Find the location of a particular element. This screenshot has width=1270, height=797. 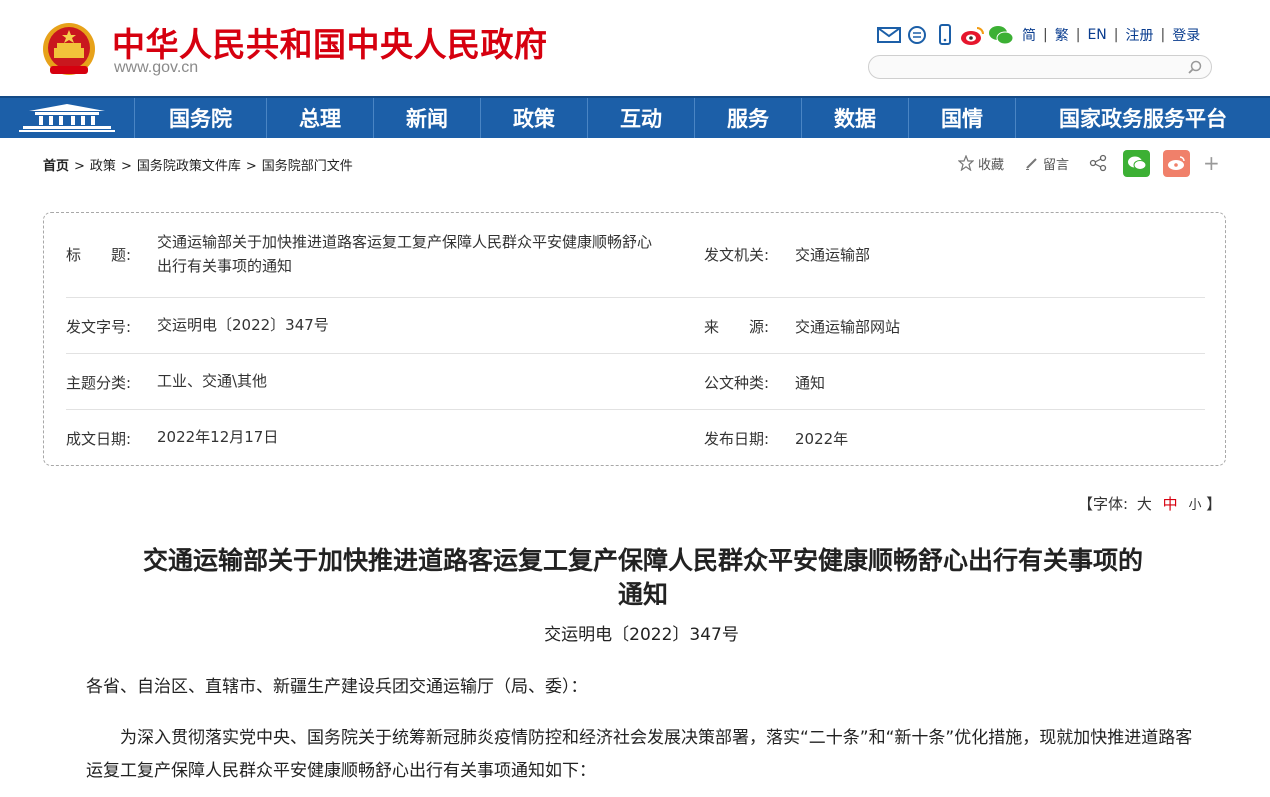

share-icon is located at coordinates (1100, 163).